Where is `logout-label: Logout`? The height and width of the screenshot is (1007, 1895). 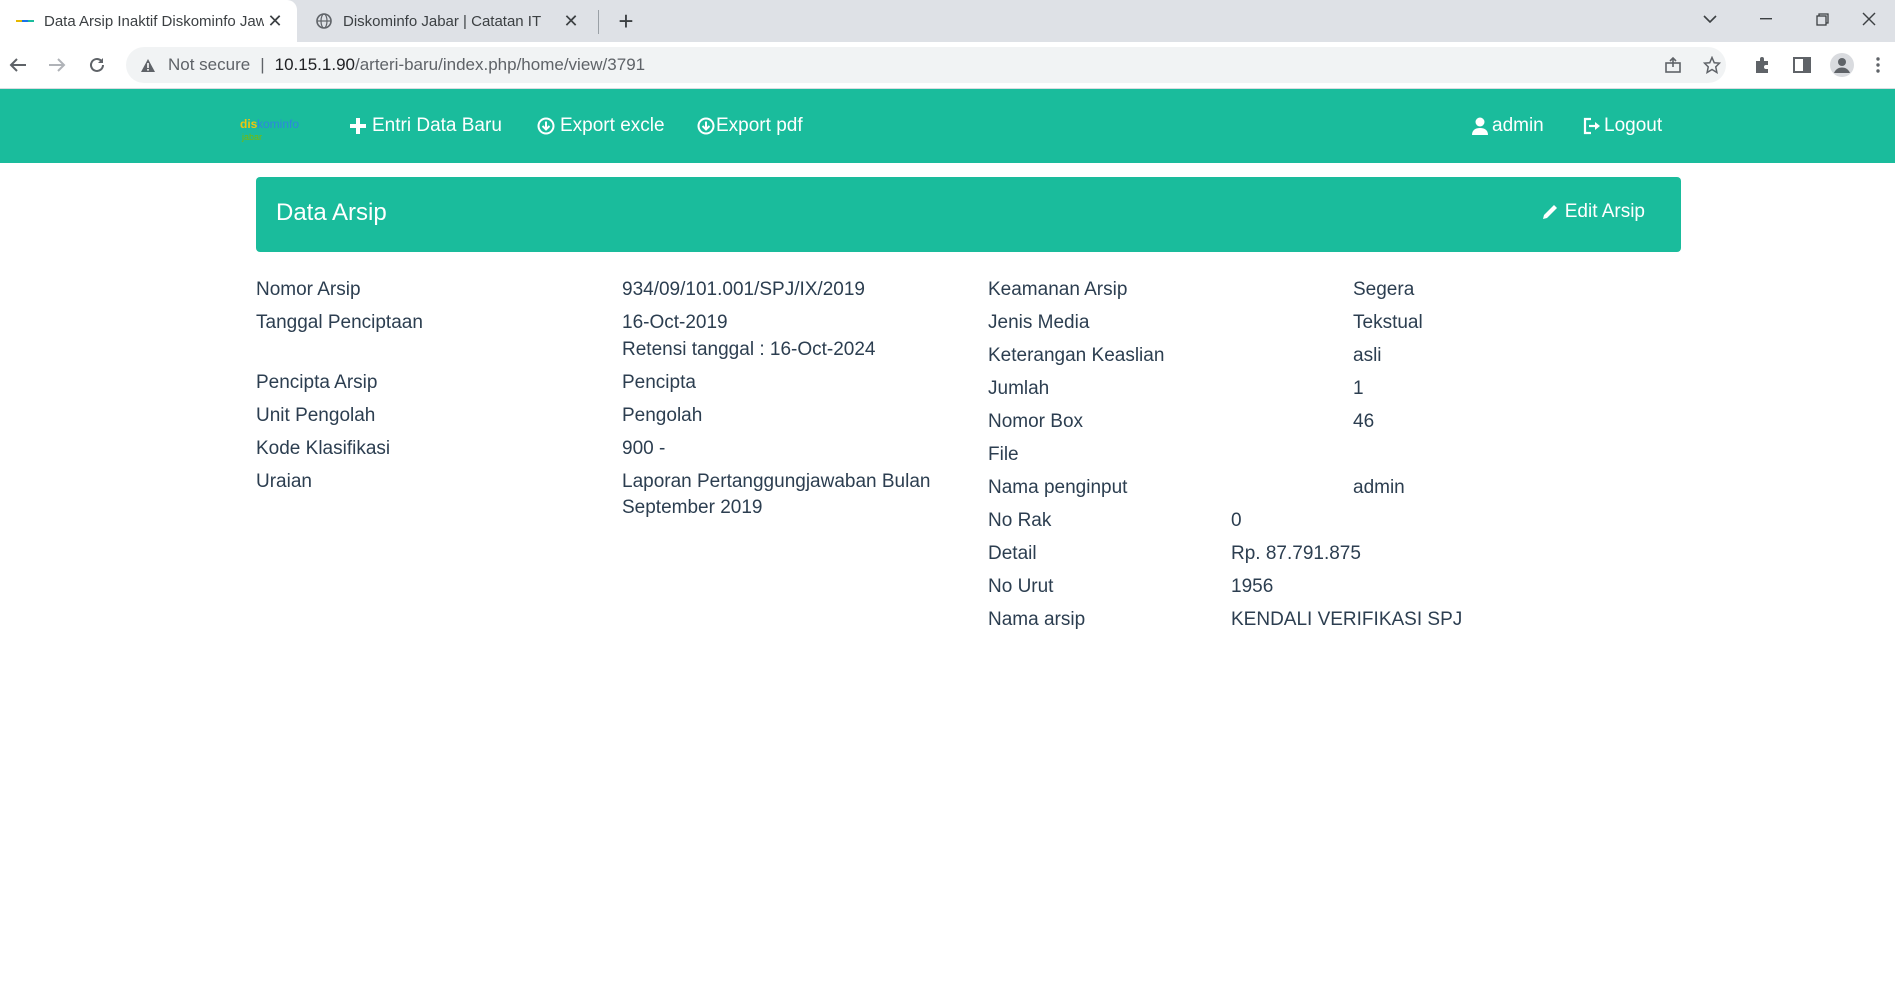 logout-label: Logout is located at coordinates (1633, 125).